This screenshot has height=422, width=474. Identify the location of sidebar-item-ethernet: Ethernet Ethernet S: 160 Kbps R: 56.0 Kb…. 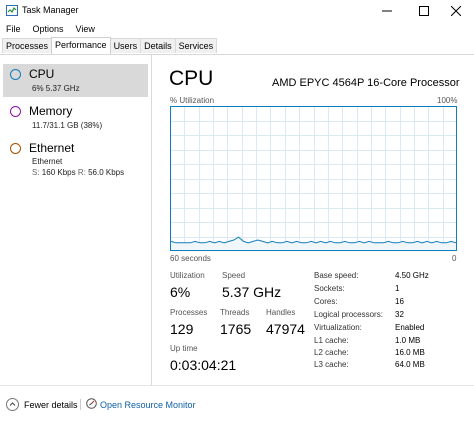
(75, 159).